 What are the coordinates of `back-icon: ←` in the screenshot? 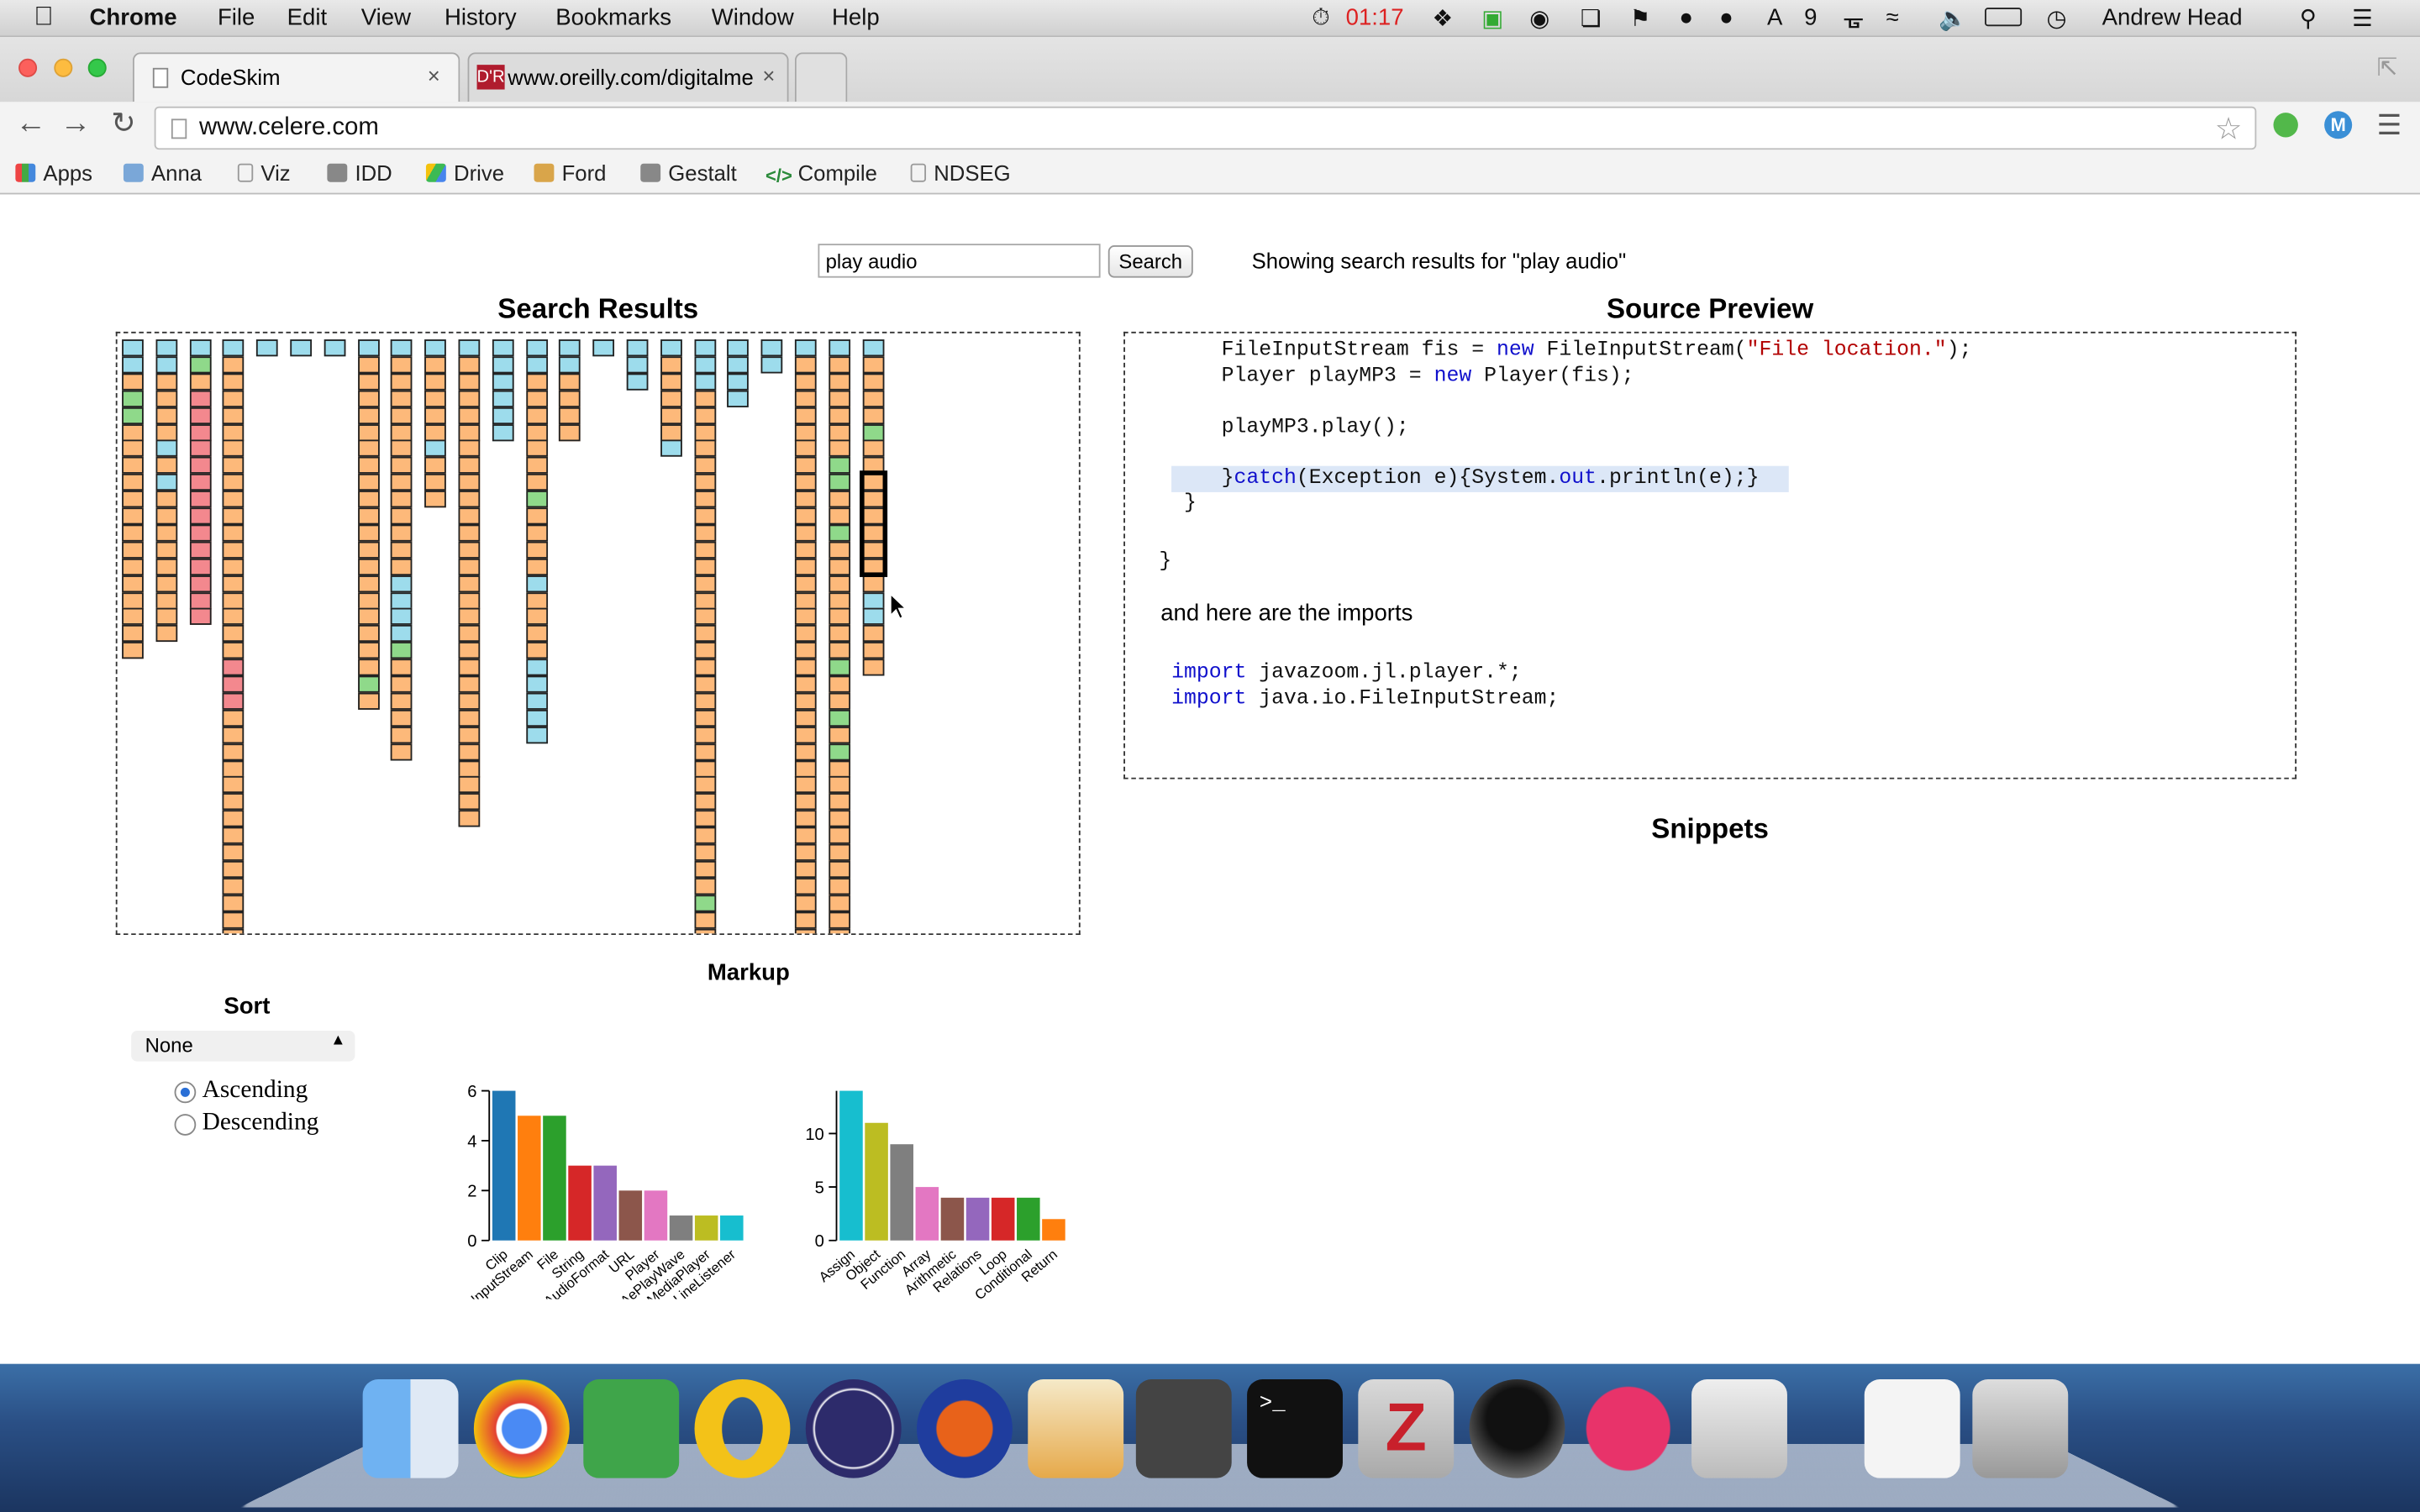 It's located at (30, 124).